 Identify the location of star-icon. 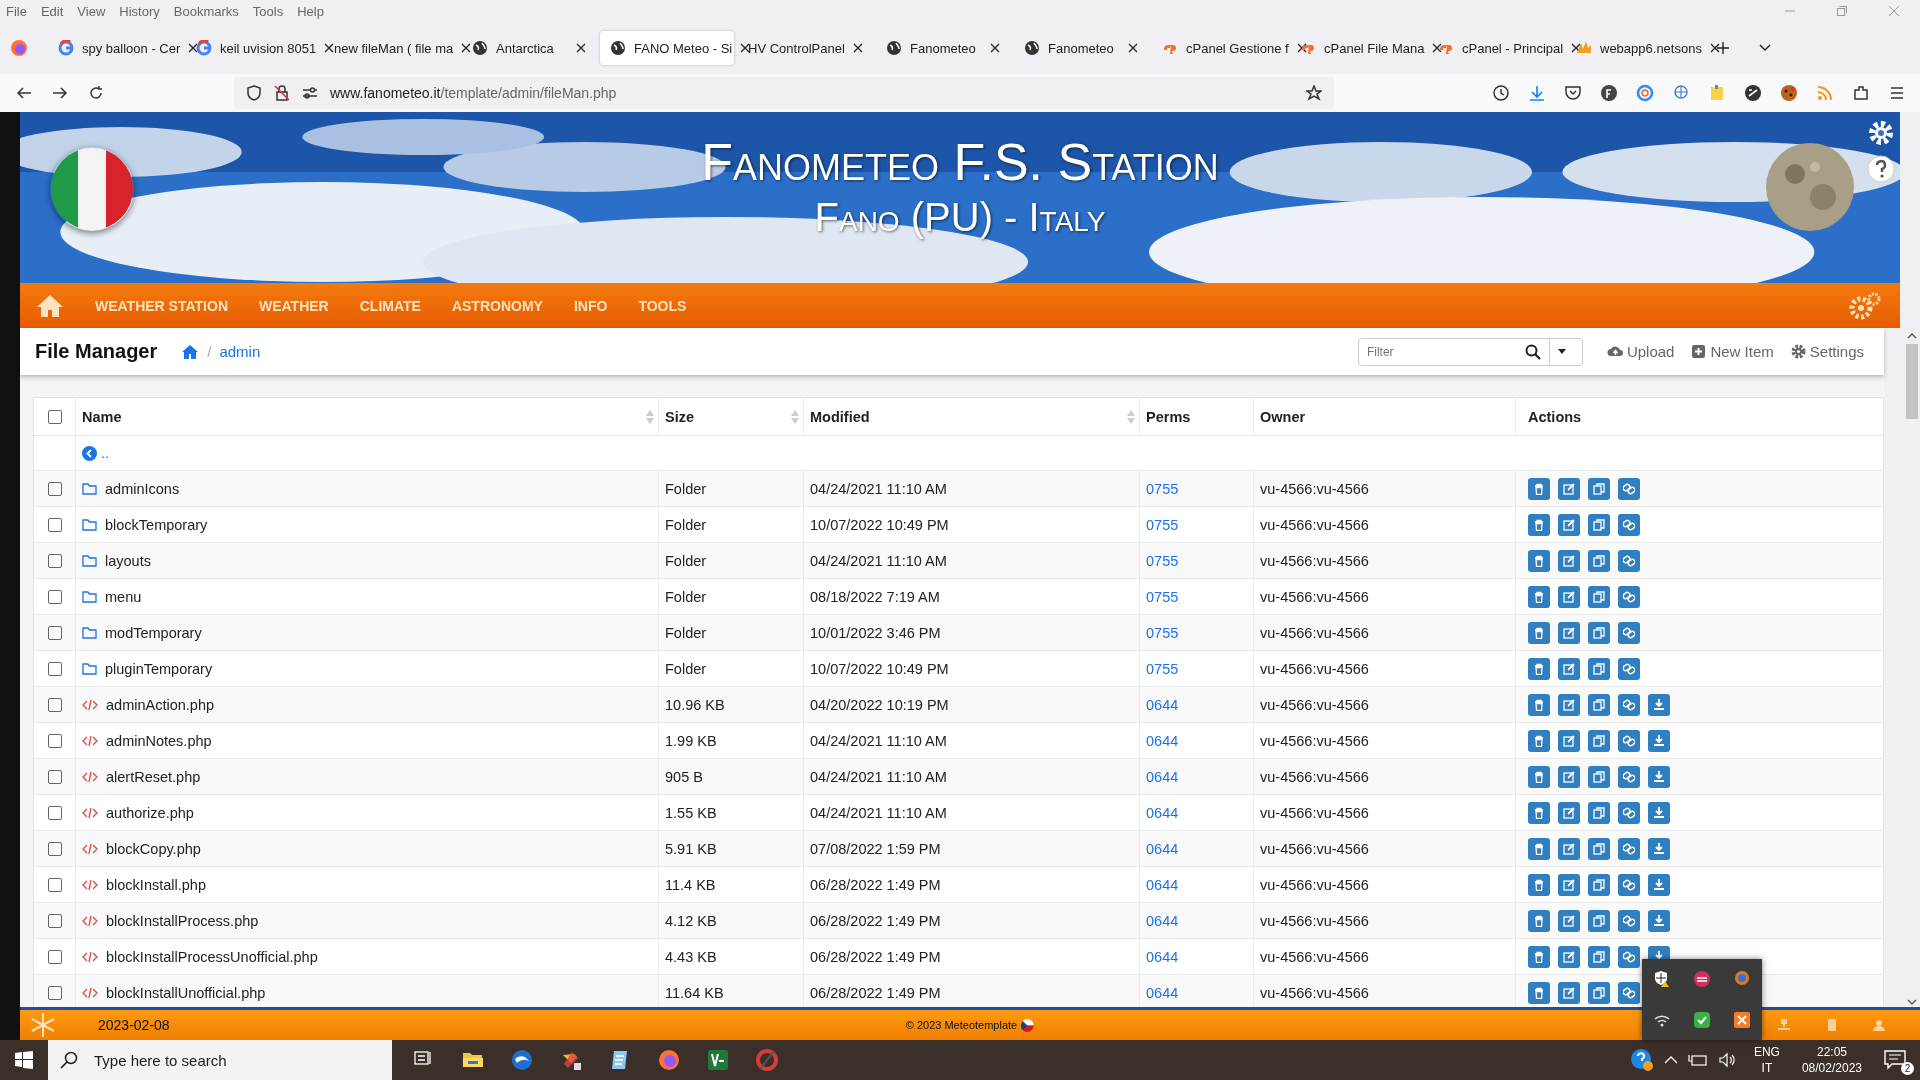
(1314, 93).